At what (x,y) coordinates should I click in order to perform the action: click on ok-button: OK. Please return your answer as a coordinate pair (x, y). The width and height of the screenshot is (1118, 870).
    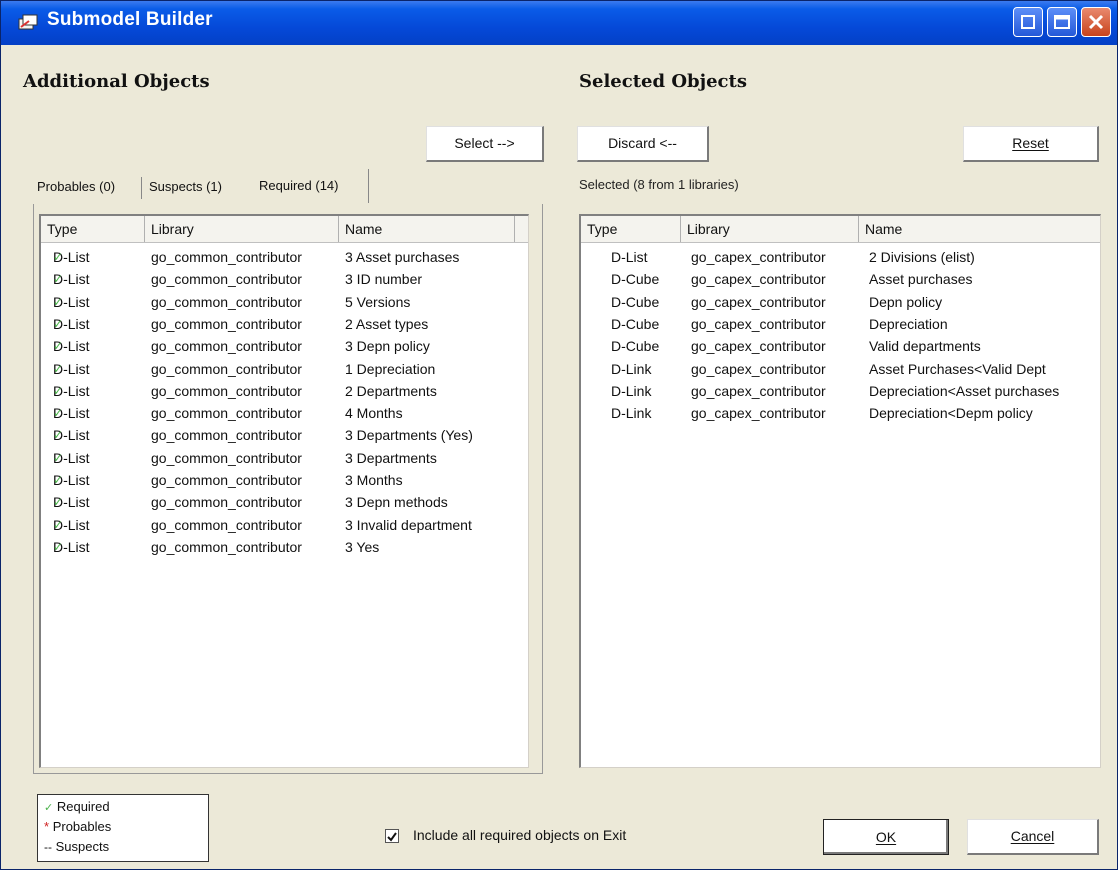
    Looking at the image, I should click on (886, 837).